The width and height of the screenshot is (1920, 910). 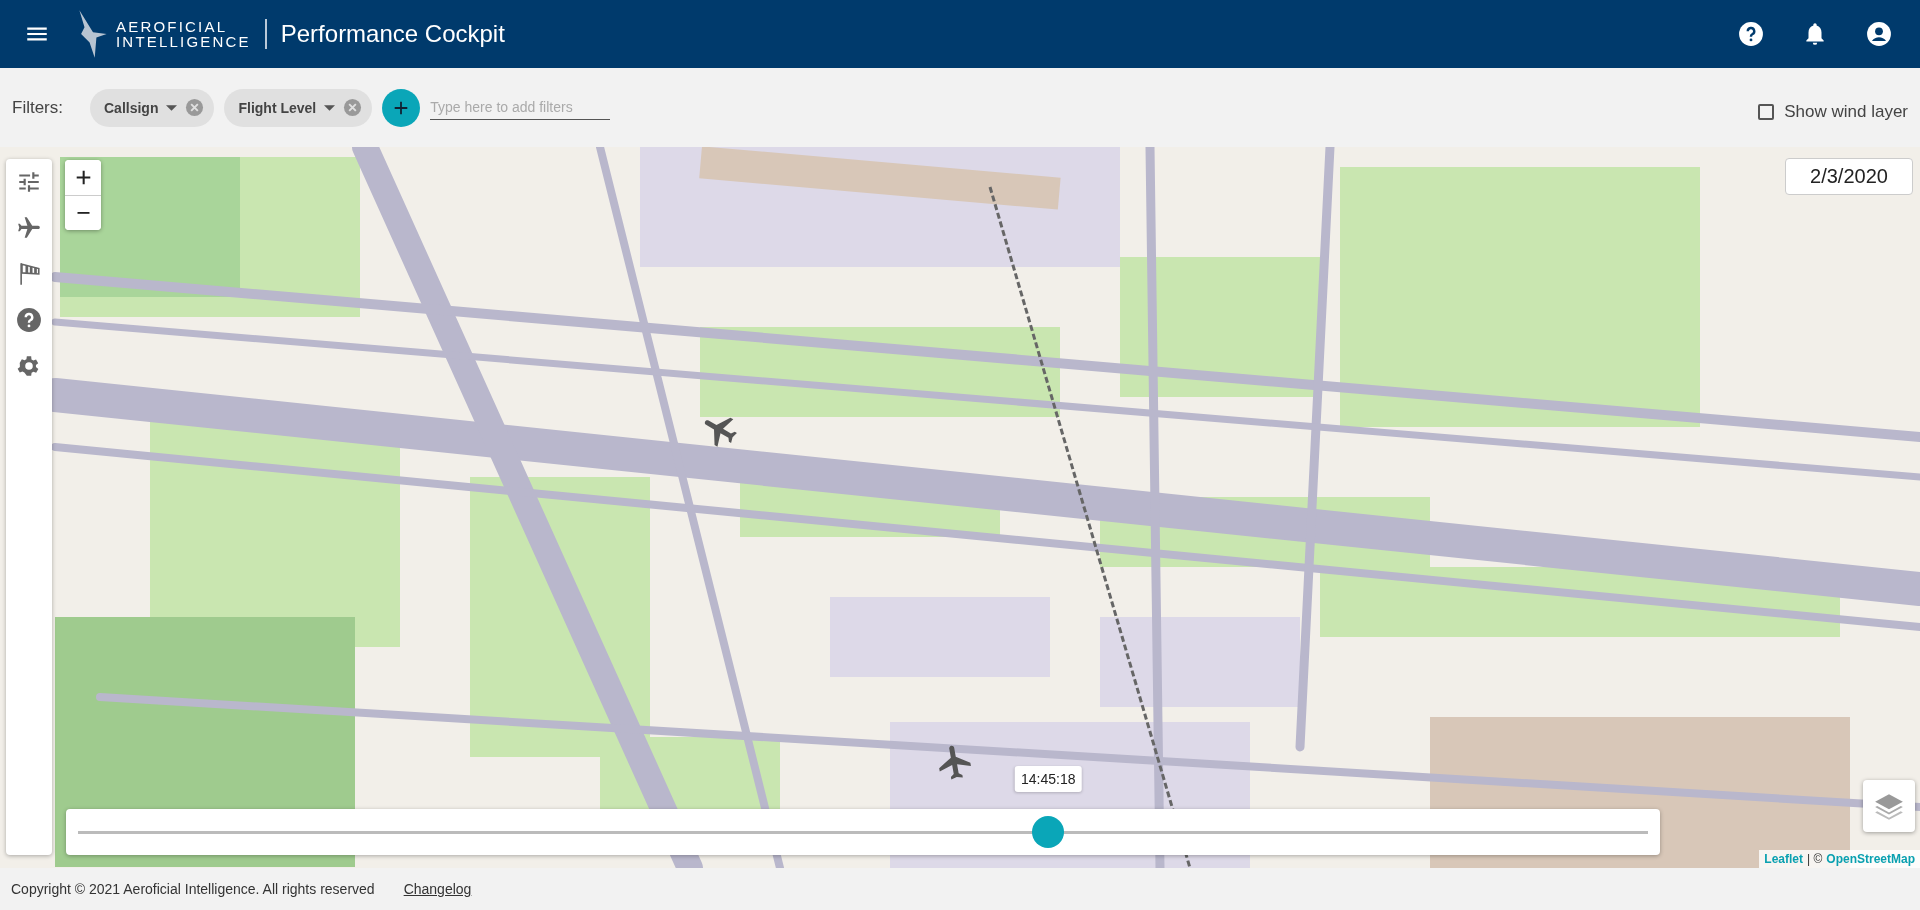 I want to click on airplane-button, so click(x=29, y=228).